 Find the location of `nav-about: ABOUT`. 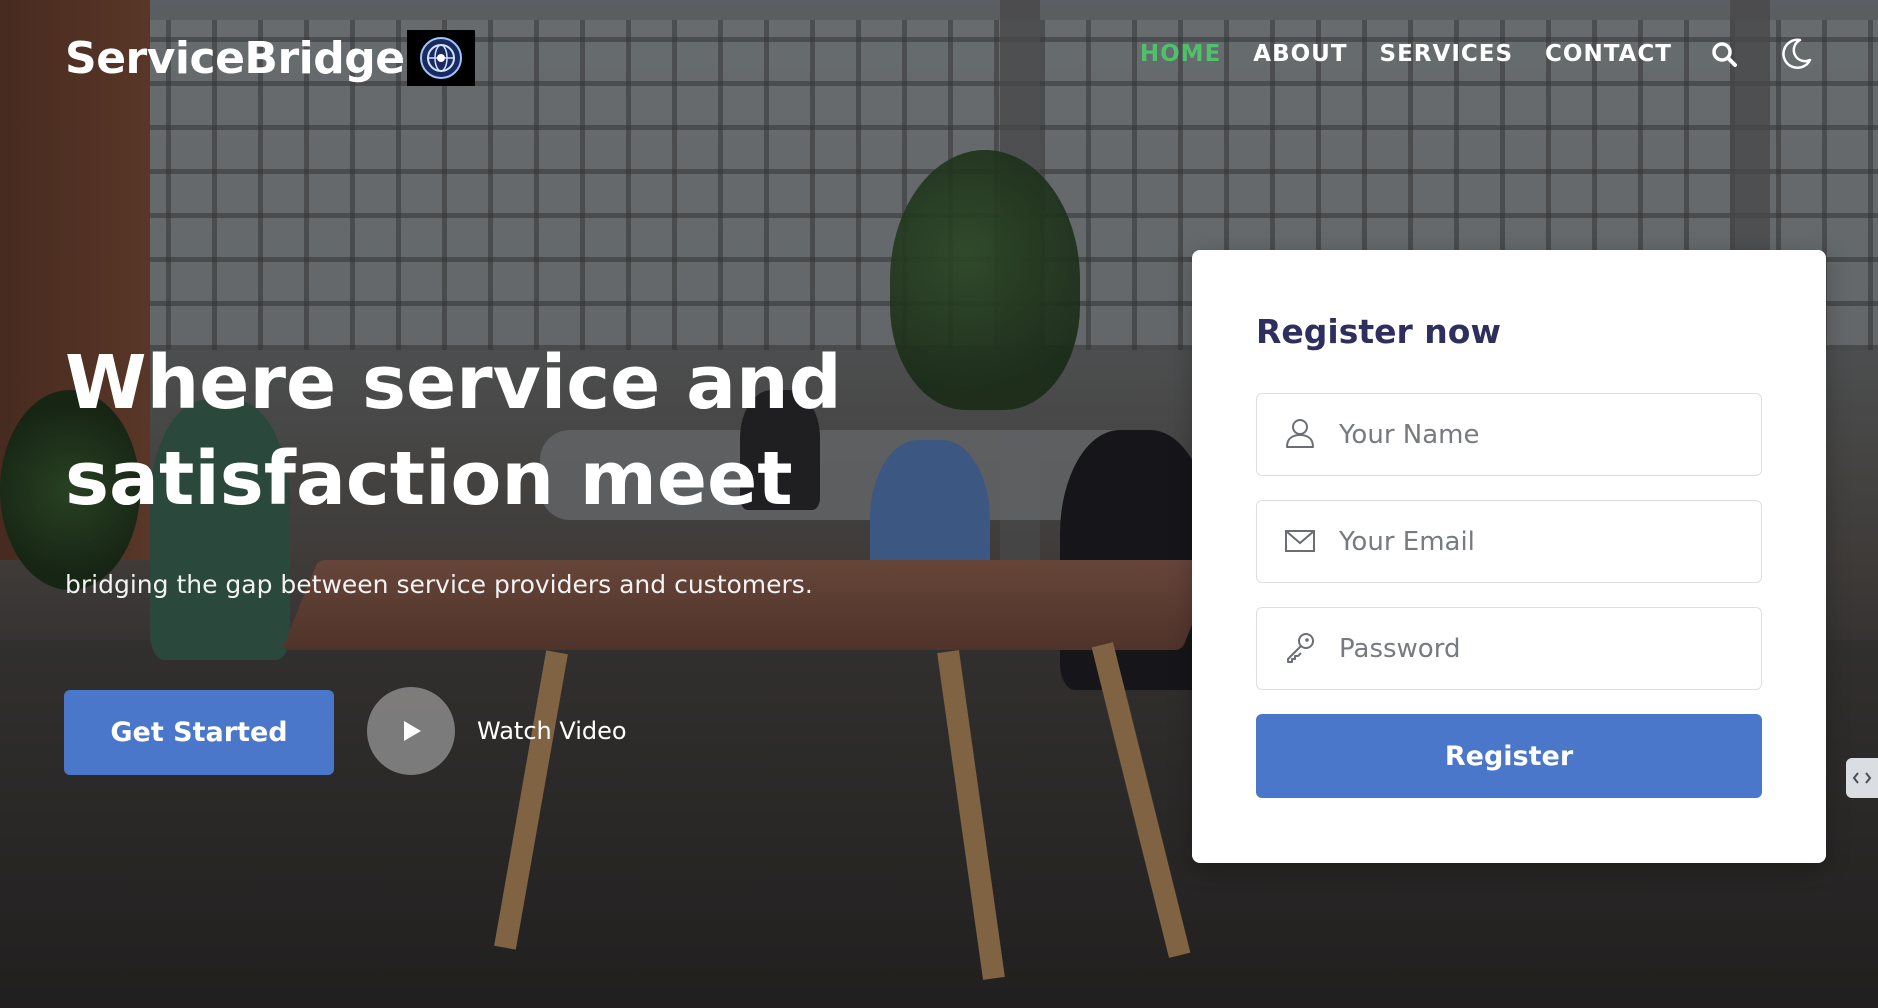

nav-about: ABOUT is located at coordinates (1300, 54).